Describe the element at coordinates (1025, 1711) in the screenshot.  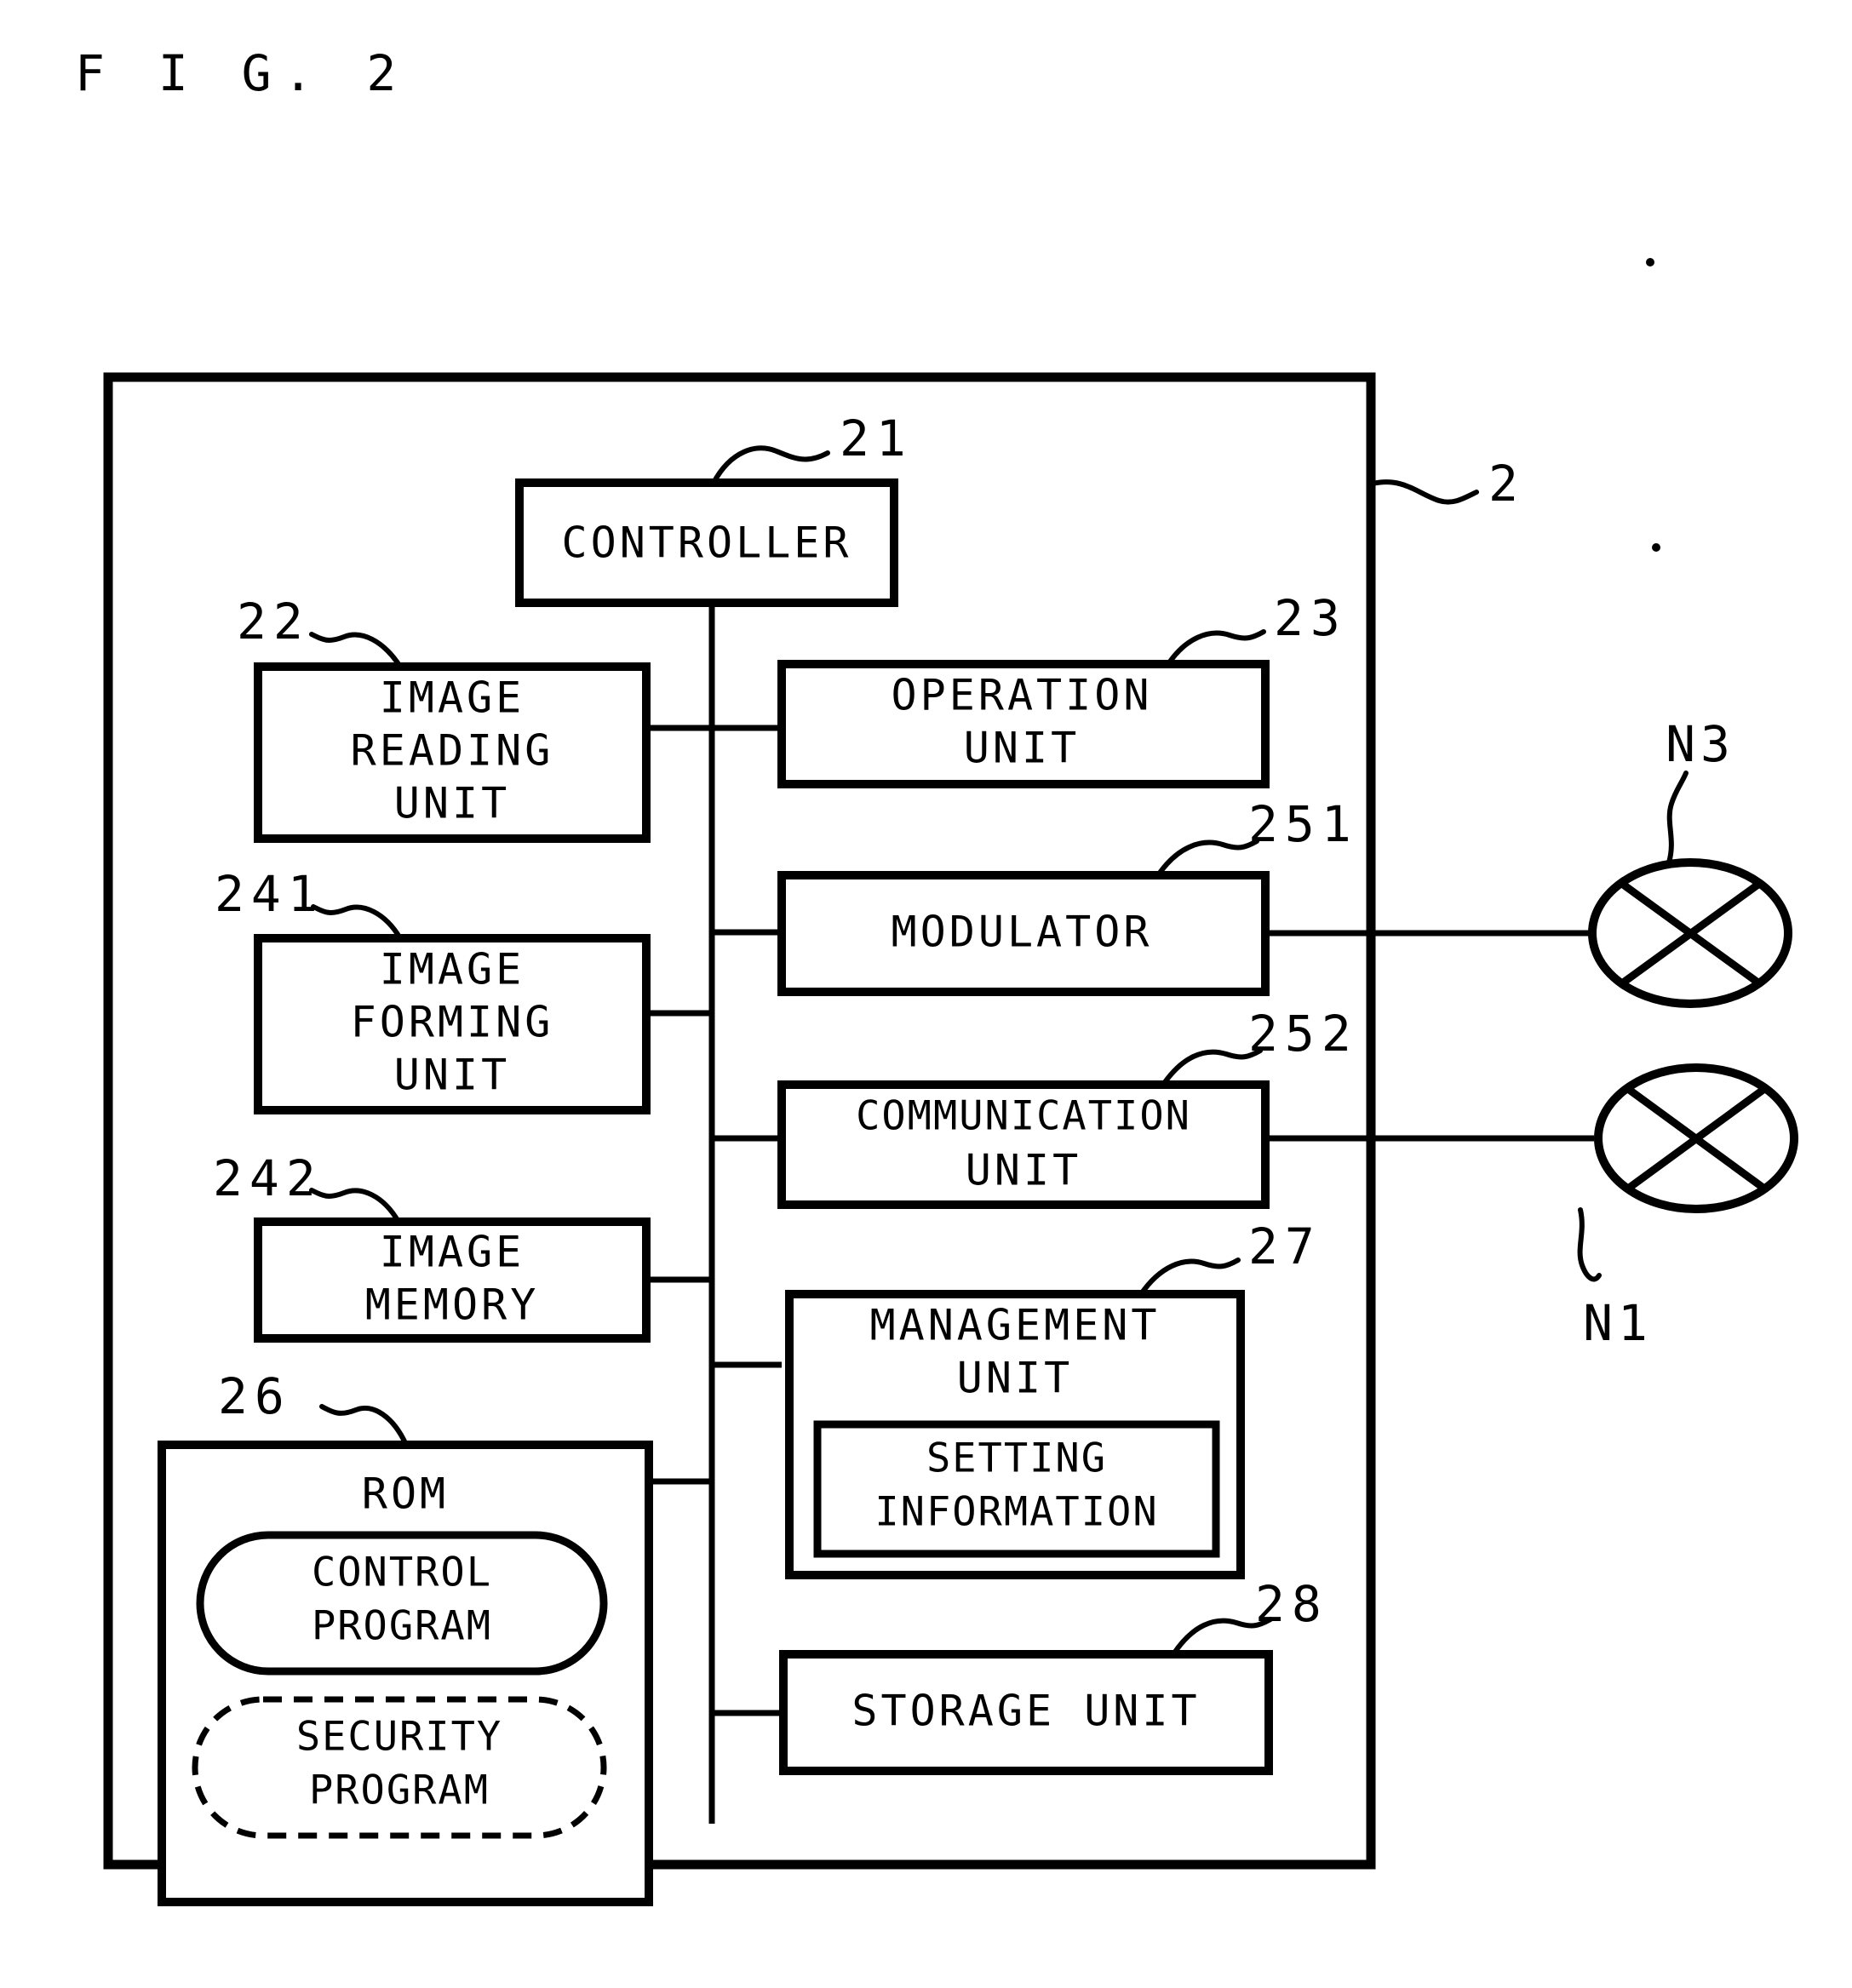
I see `block-storage-unit-label: STORAGE UNIT` at that location.